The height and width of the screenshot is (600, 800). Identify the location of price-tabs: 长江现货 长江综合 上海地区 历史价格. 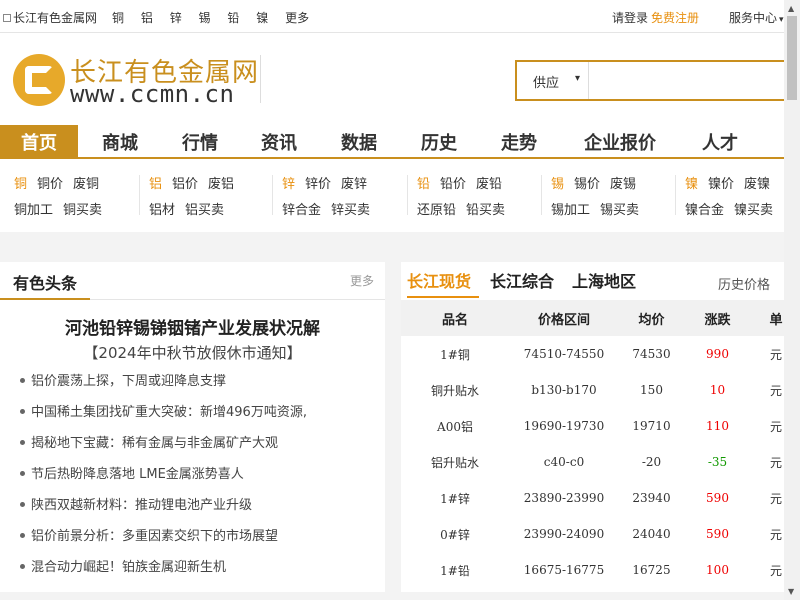
(592, 280).